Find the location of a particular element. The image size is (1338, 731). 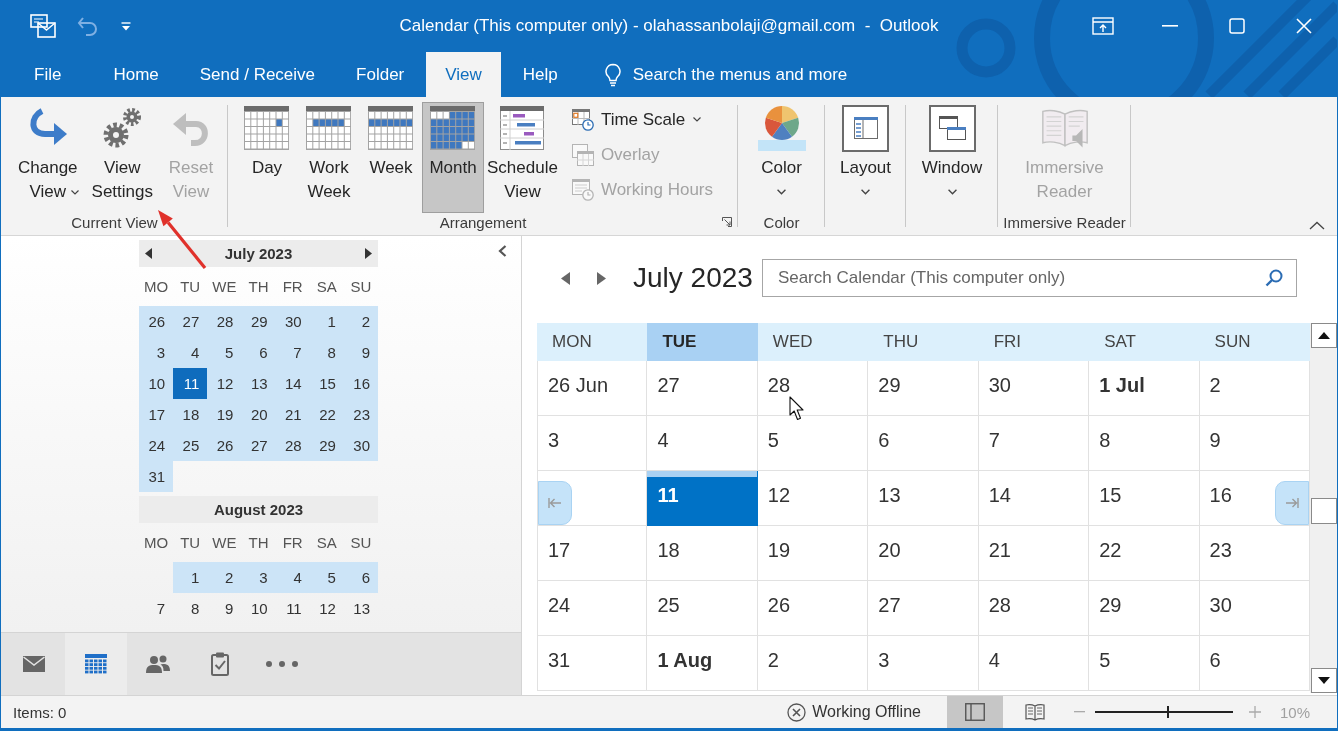

day-cell: 20 is located at coordinates (923, 553).